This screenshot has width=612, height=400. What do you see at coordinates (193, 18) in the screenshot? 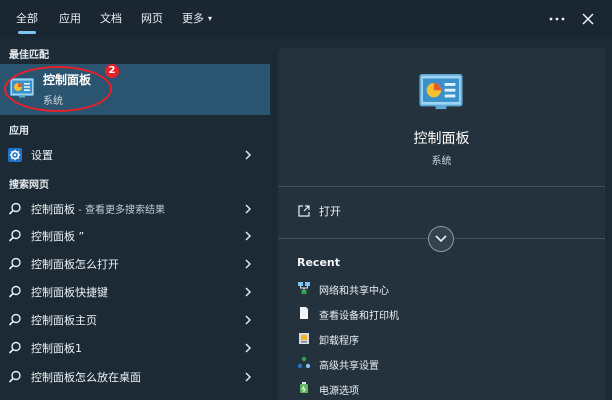
I see `tab-more-label: 更多` at bounding box center [193, 18].